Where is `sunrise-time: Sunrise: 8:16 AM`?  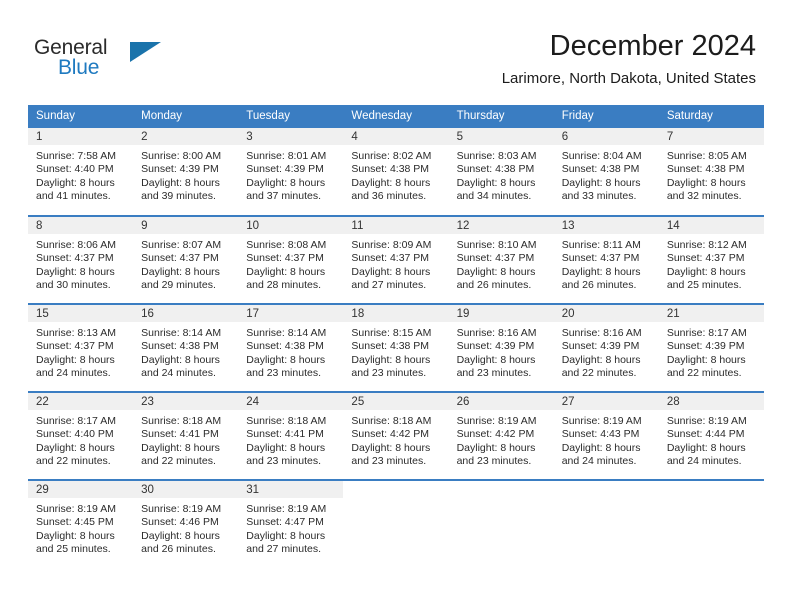
sunrise-time: Sunrise: 8:16 AM is located at coordinates (601, 333).